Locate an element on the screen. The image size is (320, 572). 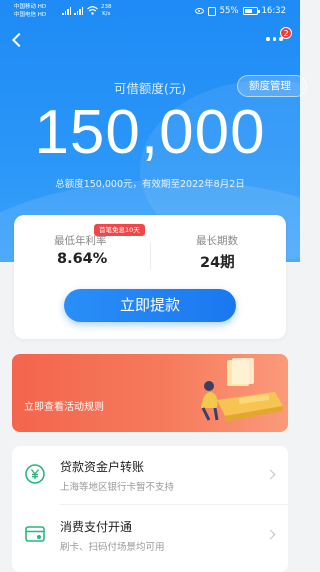
withdraw-button: 立即提款 is located at coordinates (150, 305).